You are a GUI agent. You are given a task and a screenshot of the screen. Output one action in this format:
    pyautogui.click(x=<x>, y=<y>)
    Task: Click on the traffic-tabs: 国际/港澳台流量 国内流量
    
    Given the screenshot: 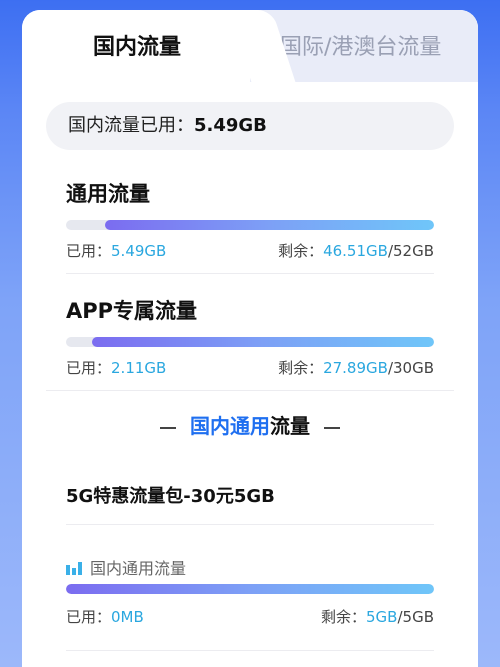 What is the action you would take?
    pyautogui.click(x=250, y=46)
    